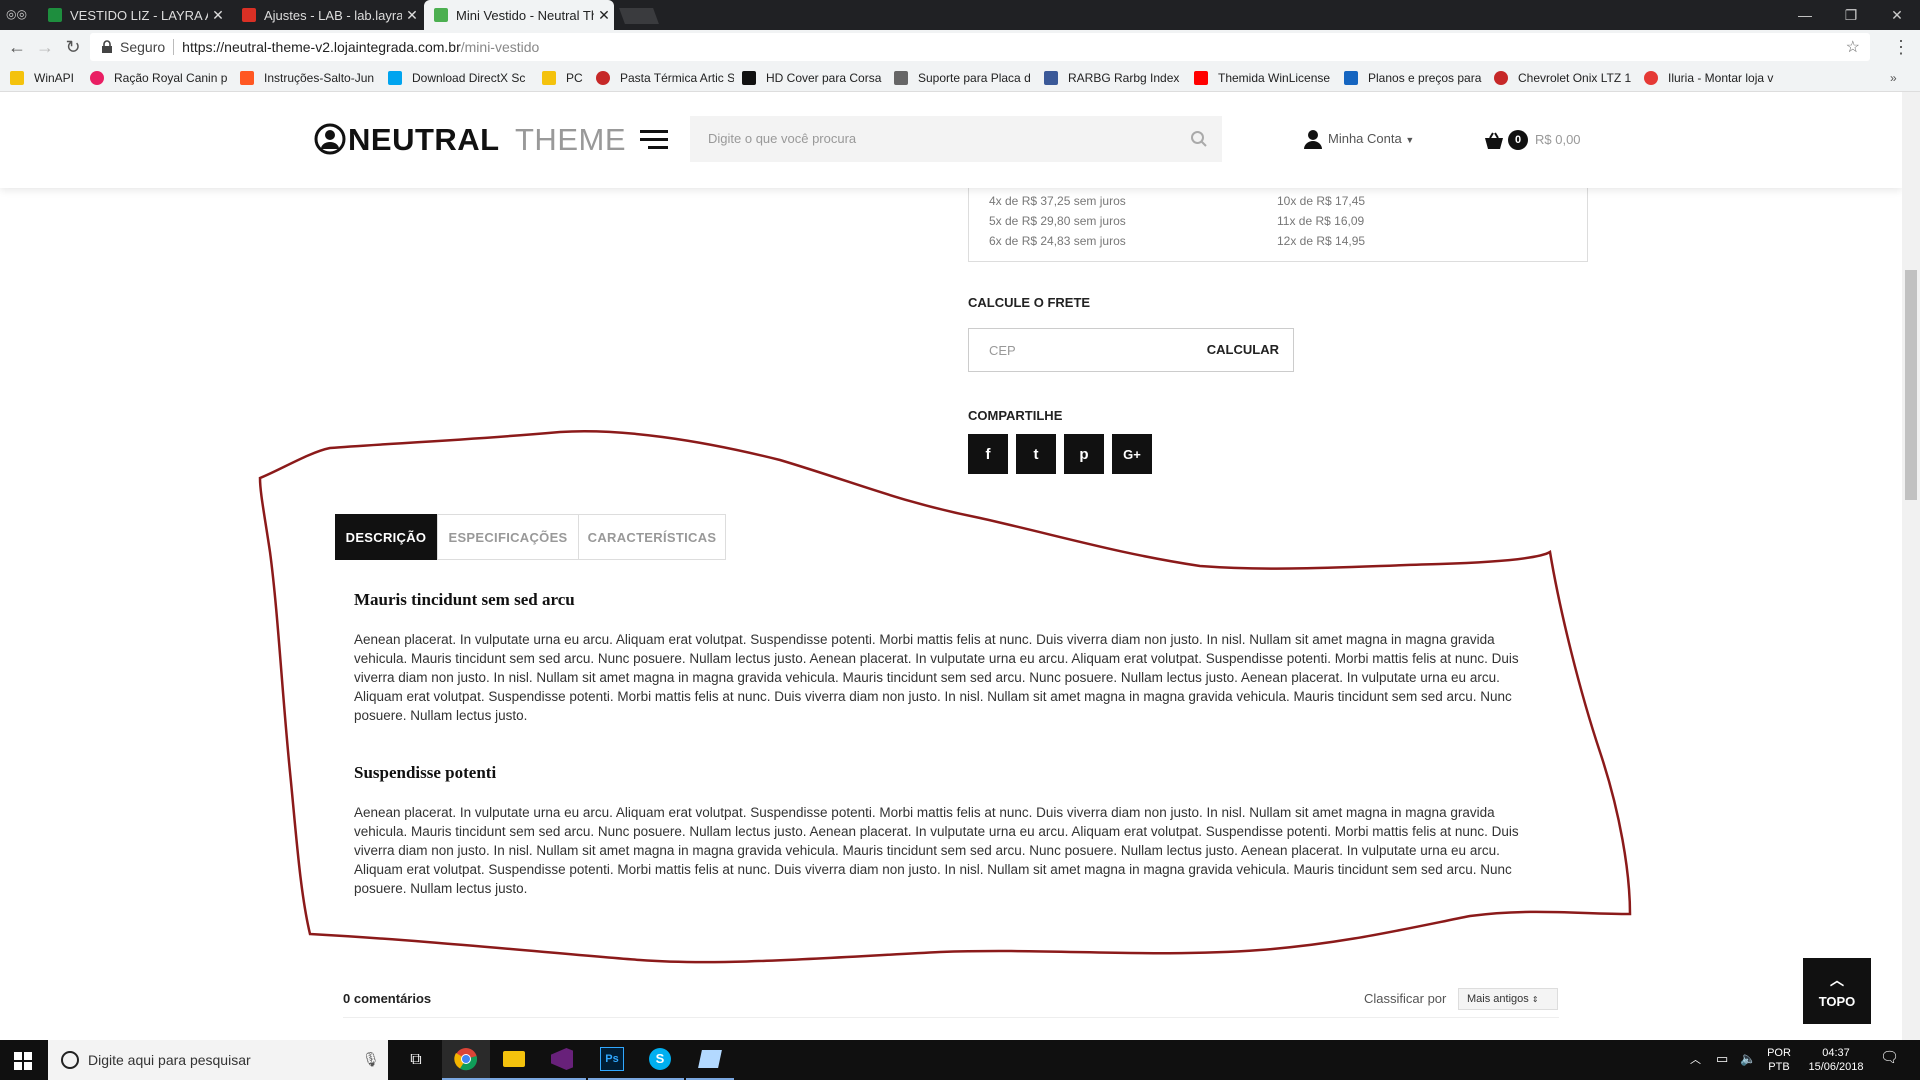 The image size is (1920, 1080). Describe the element at coordinates (1243, 349) in the screenshot. I see `calculate-button: CALCULAR` at that location.